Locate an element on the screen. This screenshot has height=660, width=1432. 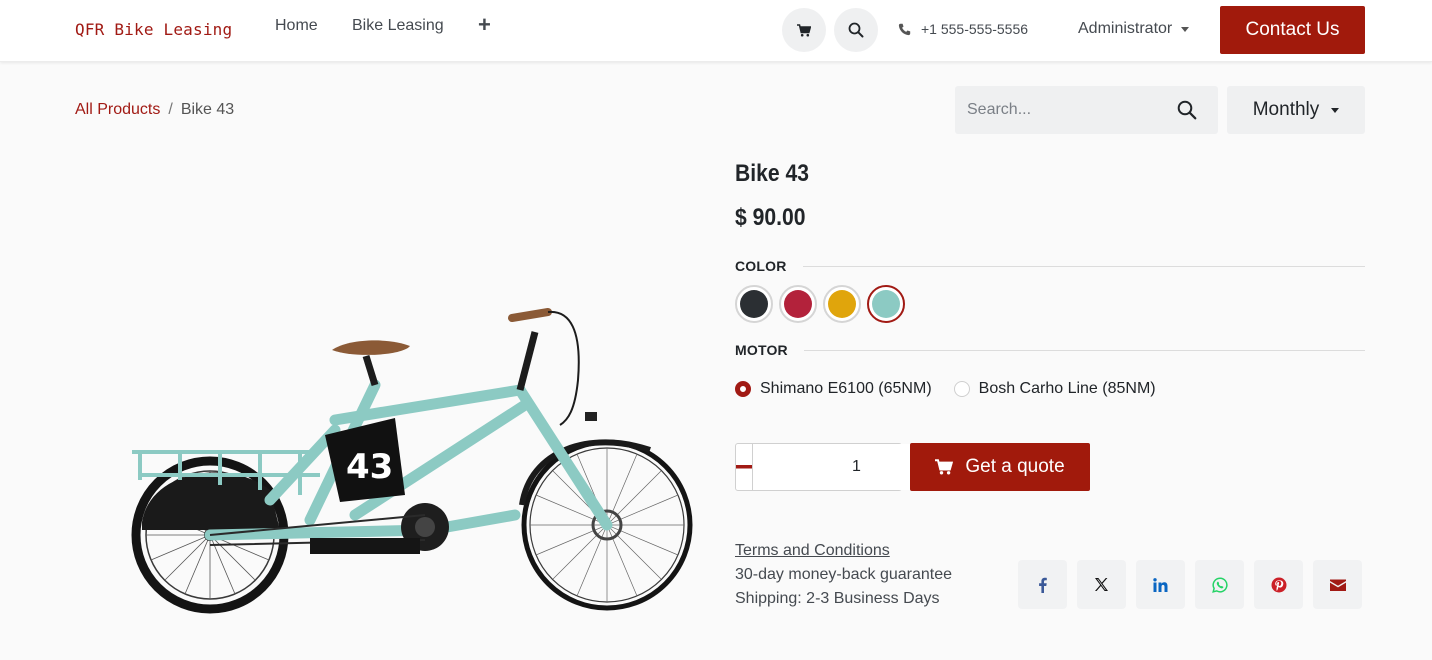
user-name: Administrator is located at coordinates (1125, 28).